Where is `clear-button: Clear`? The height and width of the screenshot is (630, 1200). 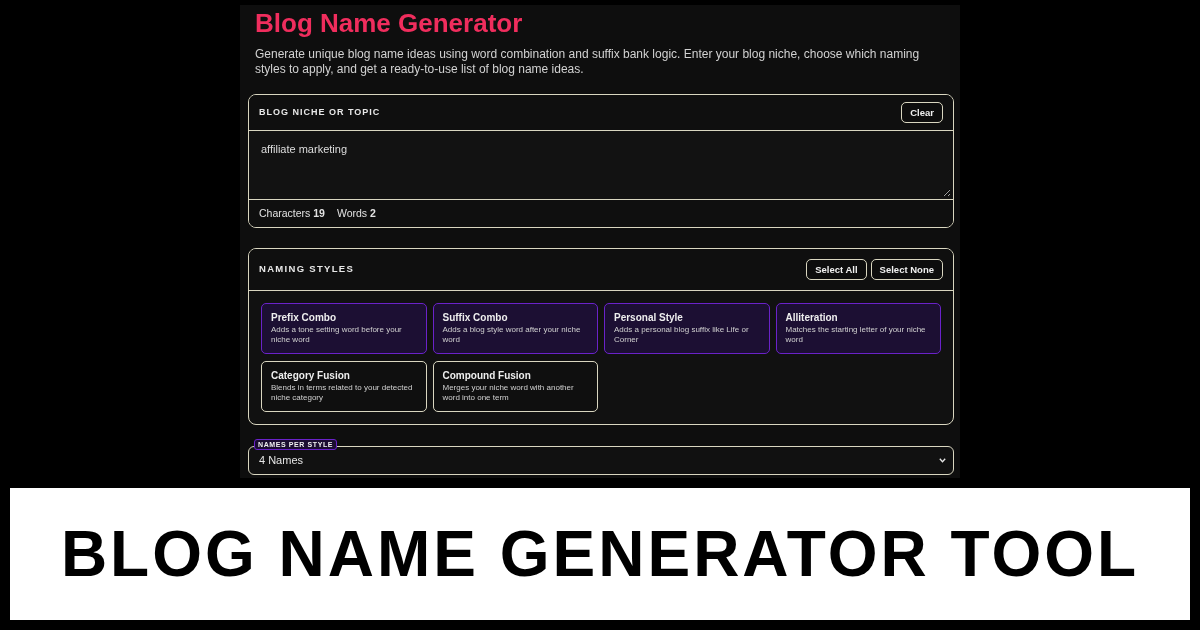
clear-button: Clear is located at coordinates (922, 112).